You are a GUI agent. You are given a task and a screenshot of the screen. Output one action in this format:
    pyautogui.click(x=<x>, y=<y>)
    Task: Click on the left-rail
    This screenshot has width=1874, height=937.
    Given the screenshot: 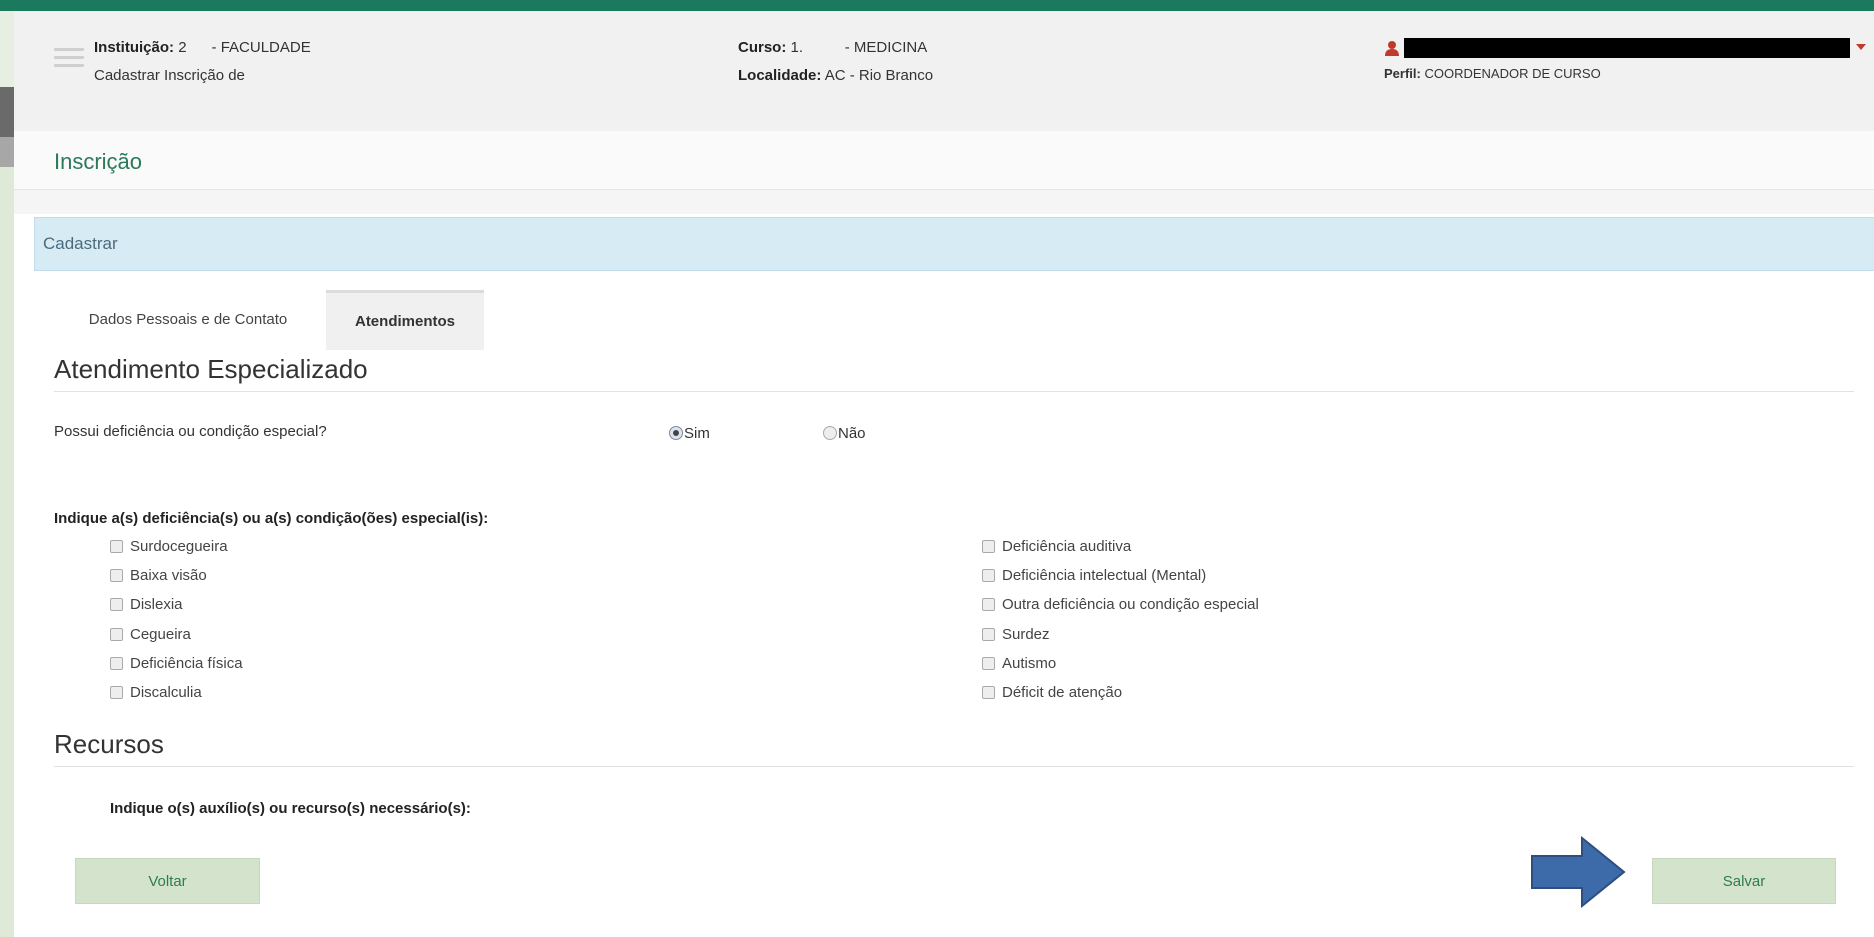 What is the action you would take?
    pyautogui.click(x=7, y=474)
    